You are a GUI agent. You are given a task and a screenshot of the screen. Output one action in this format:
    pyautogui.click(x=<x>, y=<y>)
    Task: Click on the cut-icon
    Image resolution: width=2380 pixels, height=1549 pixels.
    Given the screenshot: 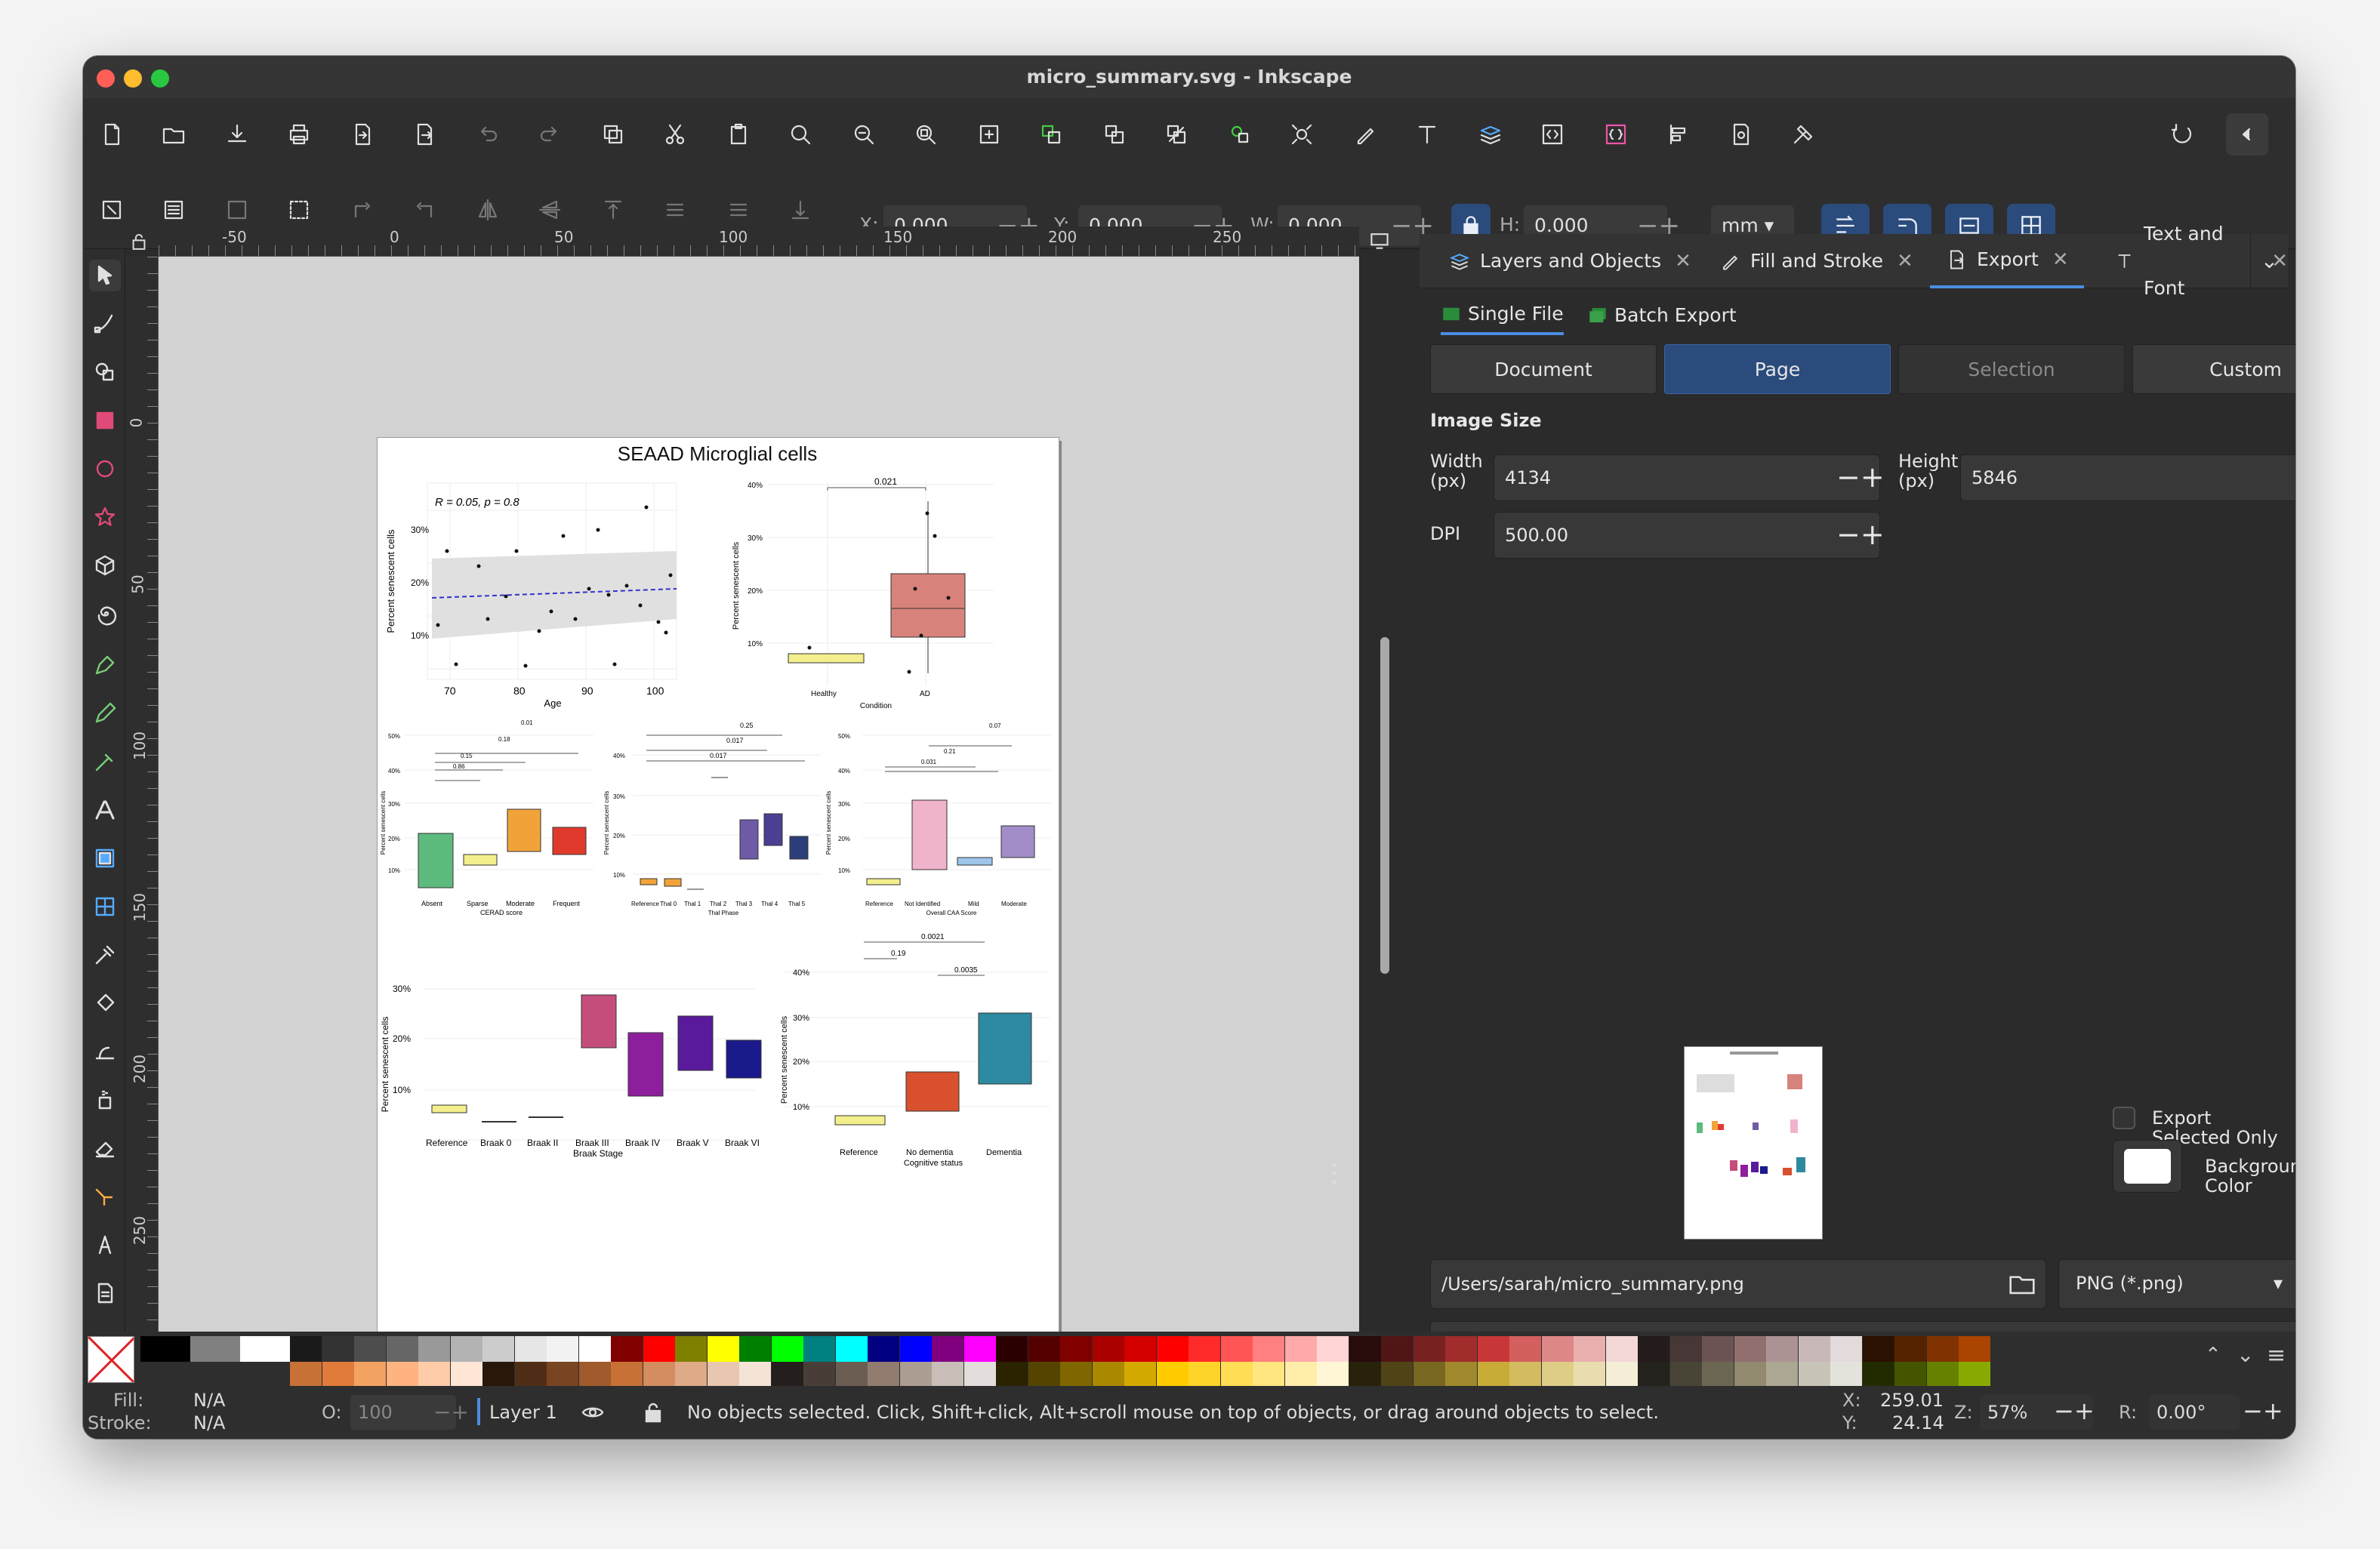 What is the action you would take?
    pyautogui.click(x=675, y=134)
    